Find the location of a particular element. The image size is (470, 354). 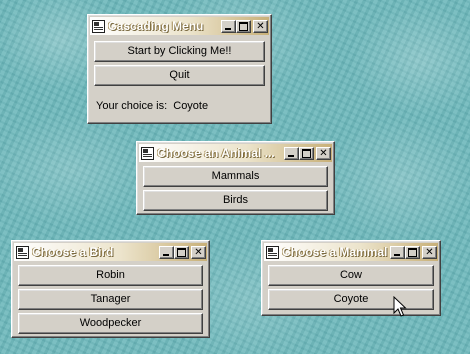

window-choose-bird: Choose a Bird ✕ Robin Tanager Woodpecker is located at coordinates (110, 289).